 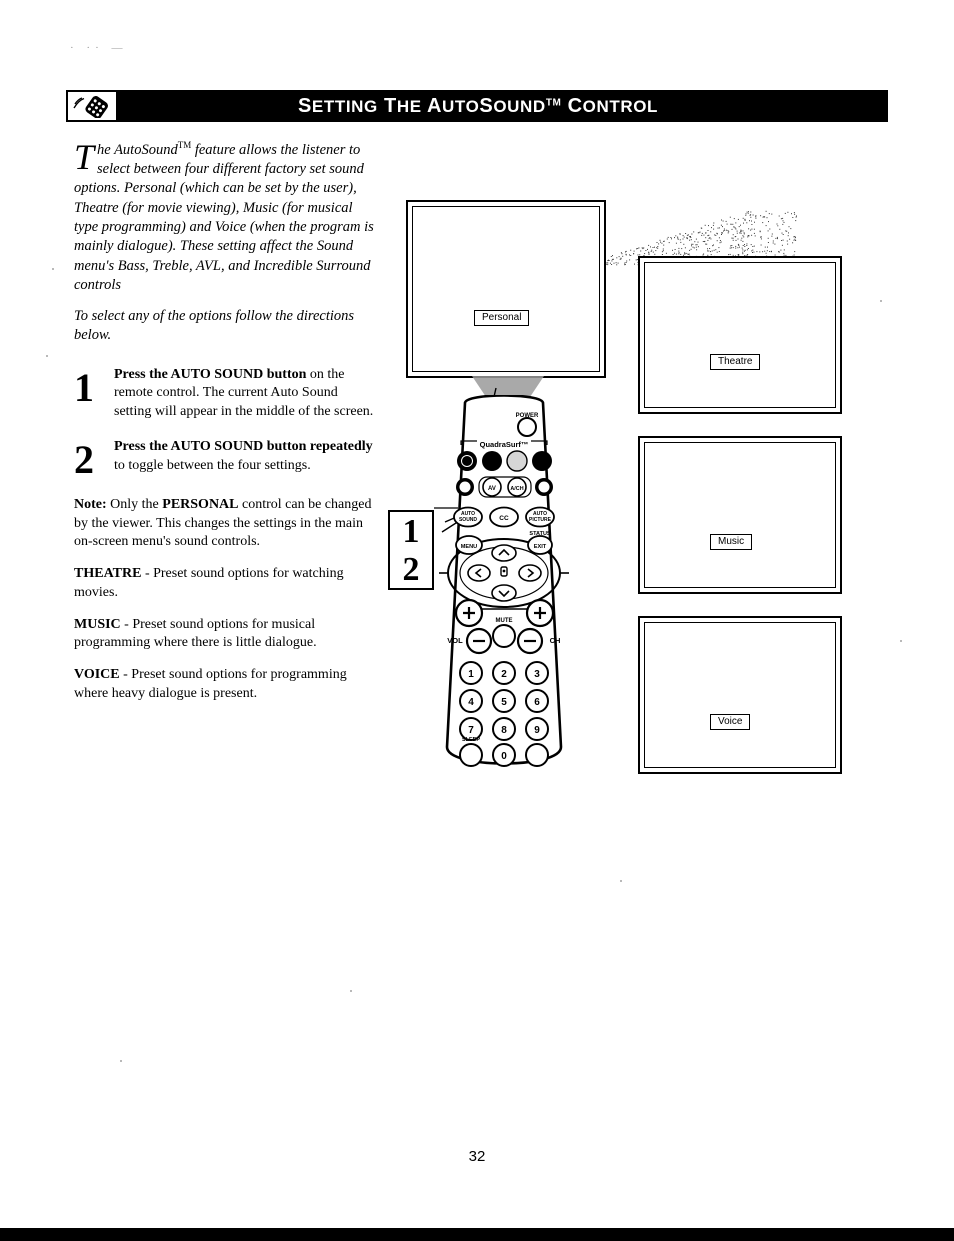 I want to click on callout-step-numbers: 1 2, so click(x=411, y=550).